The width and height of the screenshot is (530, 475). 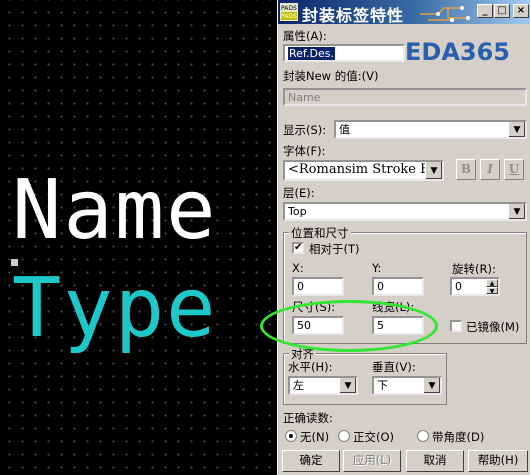 What do you see at coordinates (492, 283) in the screenshot?
I see `spin-up-icon: ▲` at bounding box center [492, 283].